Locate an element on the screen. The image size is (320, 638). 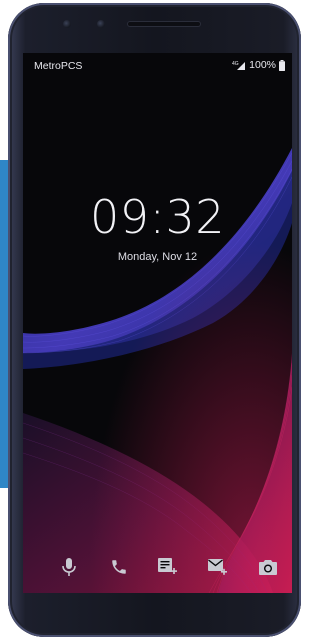
new-note-icon is located at coordinates (167, 566).